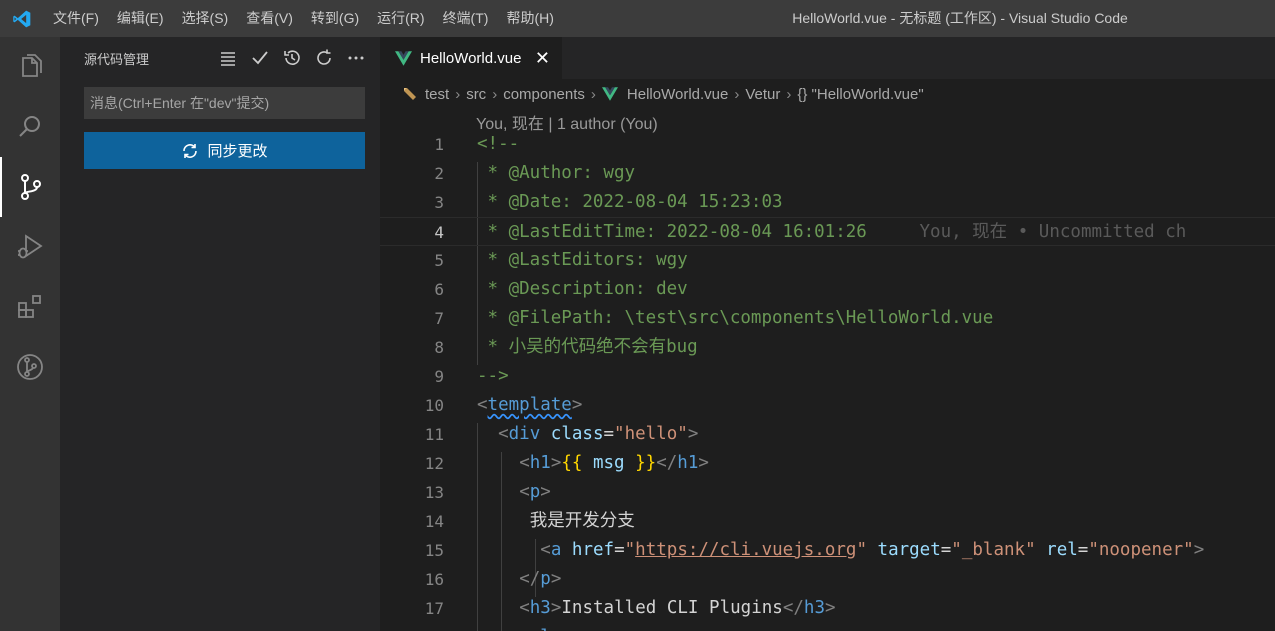 Image resolution: width=1275 pixels, height=631 pixels. Describe the element at coordinates (400, 18) in the screenshot. I see `menu-run: 运行(R)` at that location.